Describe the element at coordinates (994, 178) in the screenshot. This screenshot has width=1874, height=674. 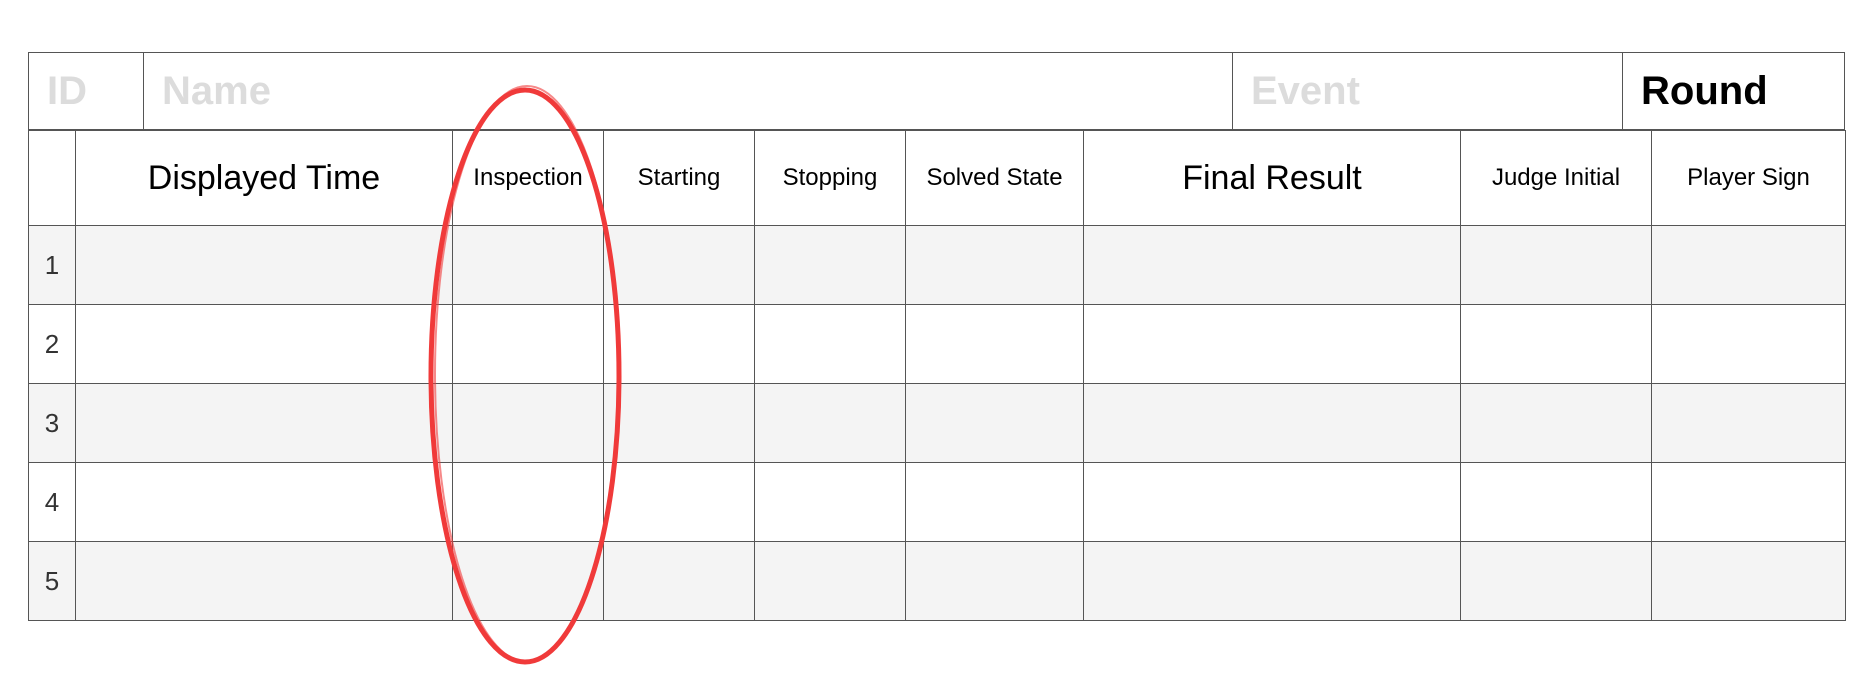
I see `header-solved-state: Solved State` at that location.